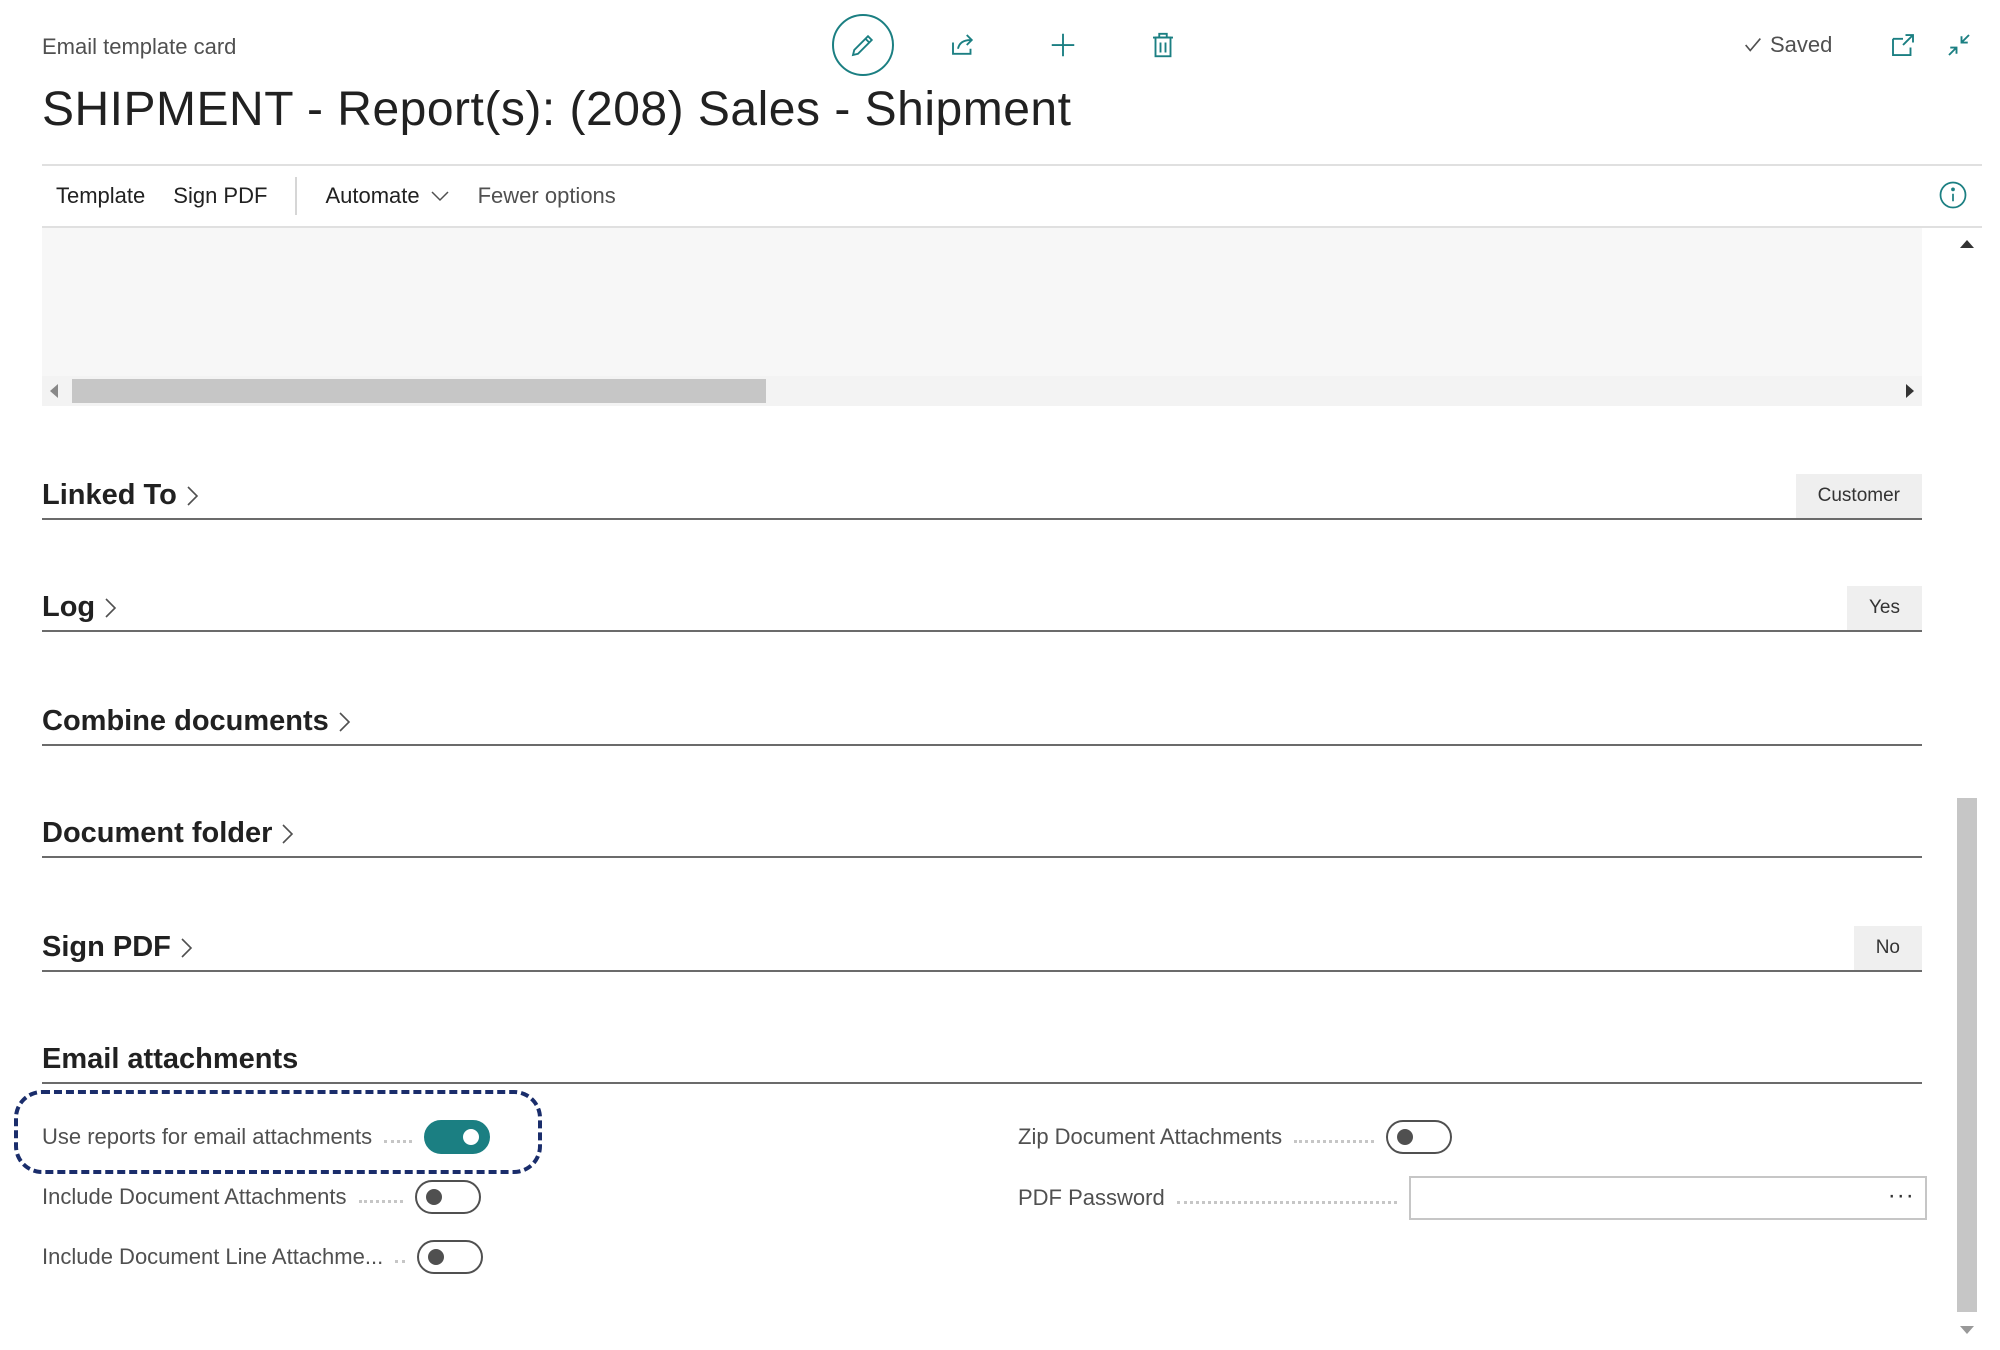 The image size is (2000, 1350). I want to click on field-include-document-attachments: Include Document Attachments, so click(261, 1197).